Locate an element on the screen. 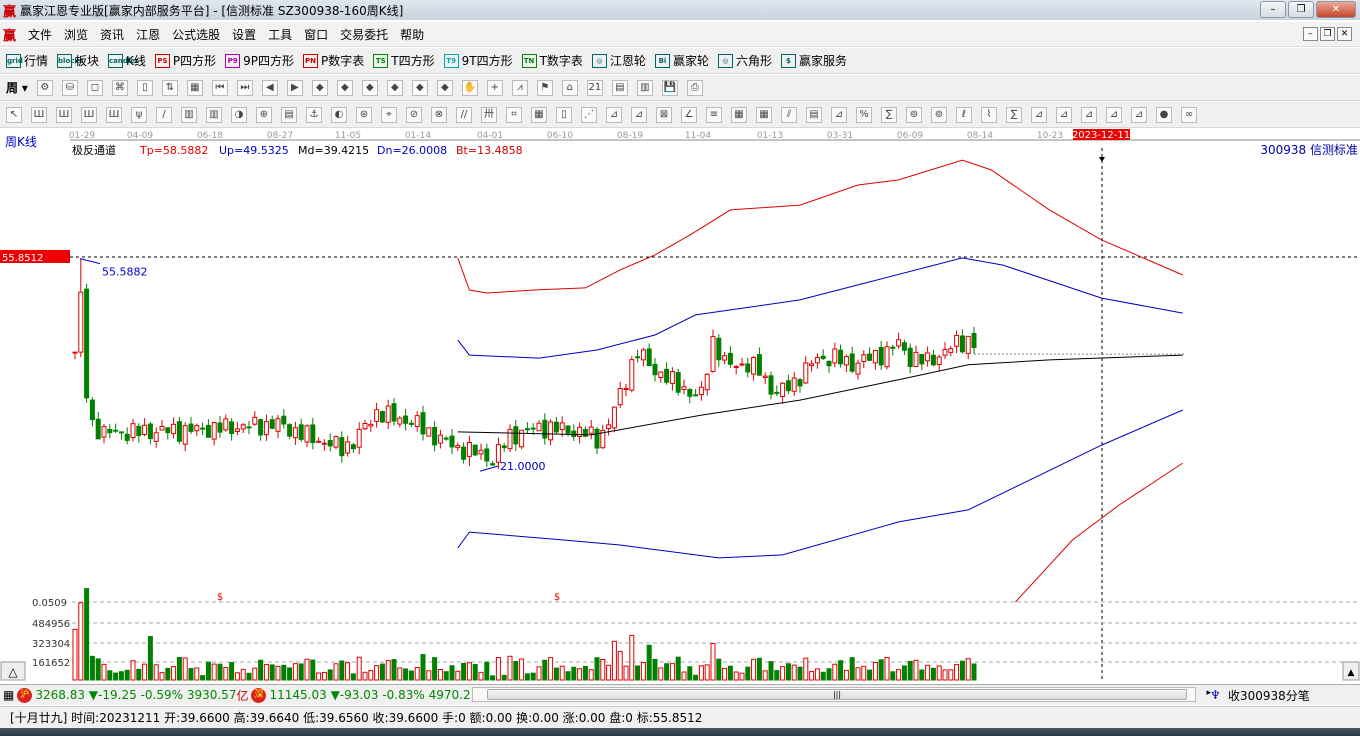 Image resolution: width=1360 pixels, height=736 pixels. menu-2: 资讯 is located at coordinates (112, 34).